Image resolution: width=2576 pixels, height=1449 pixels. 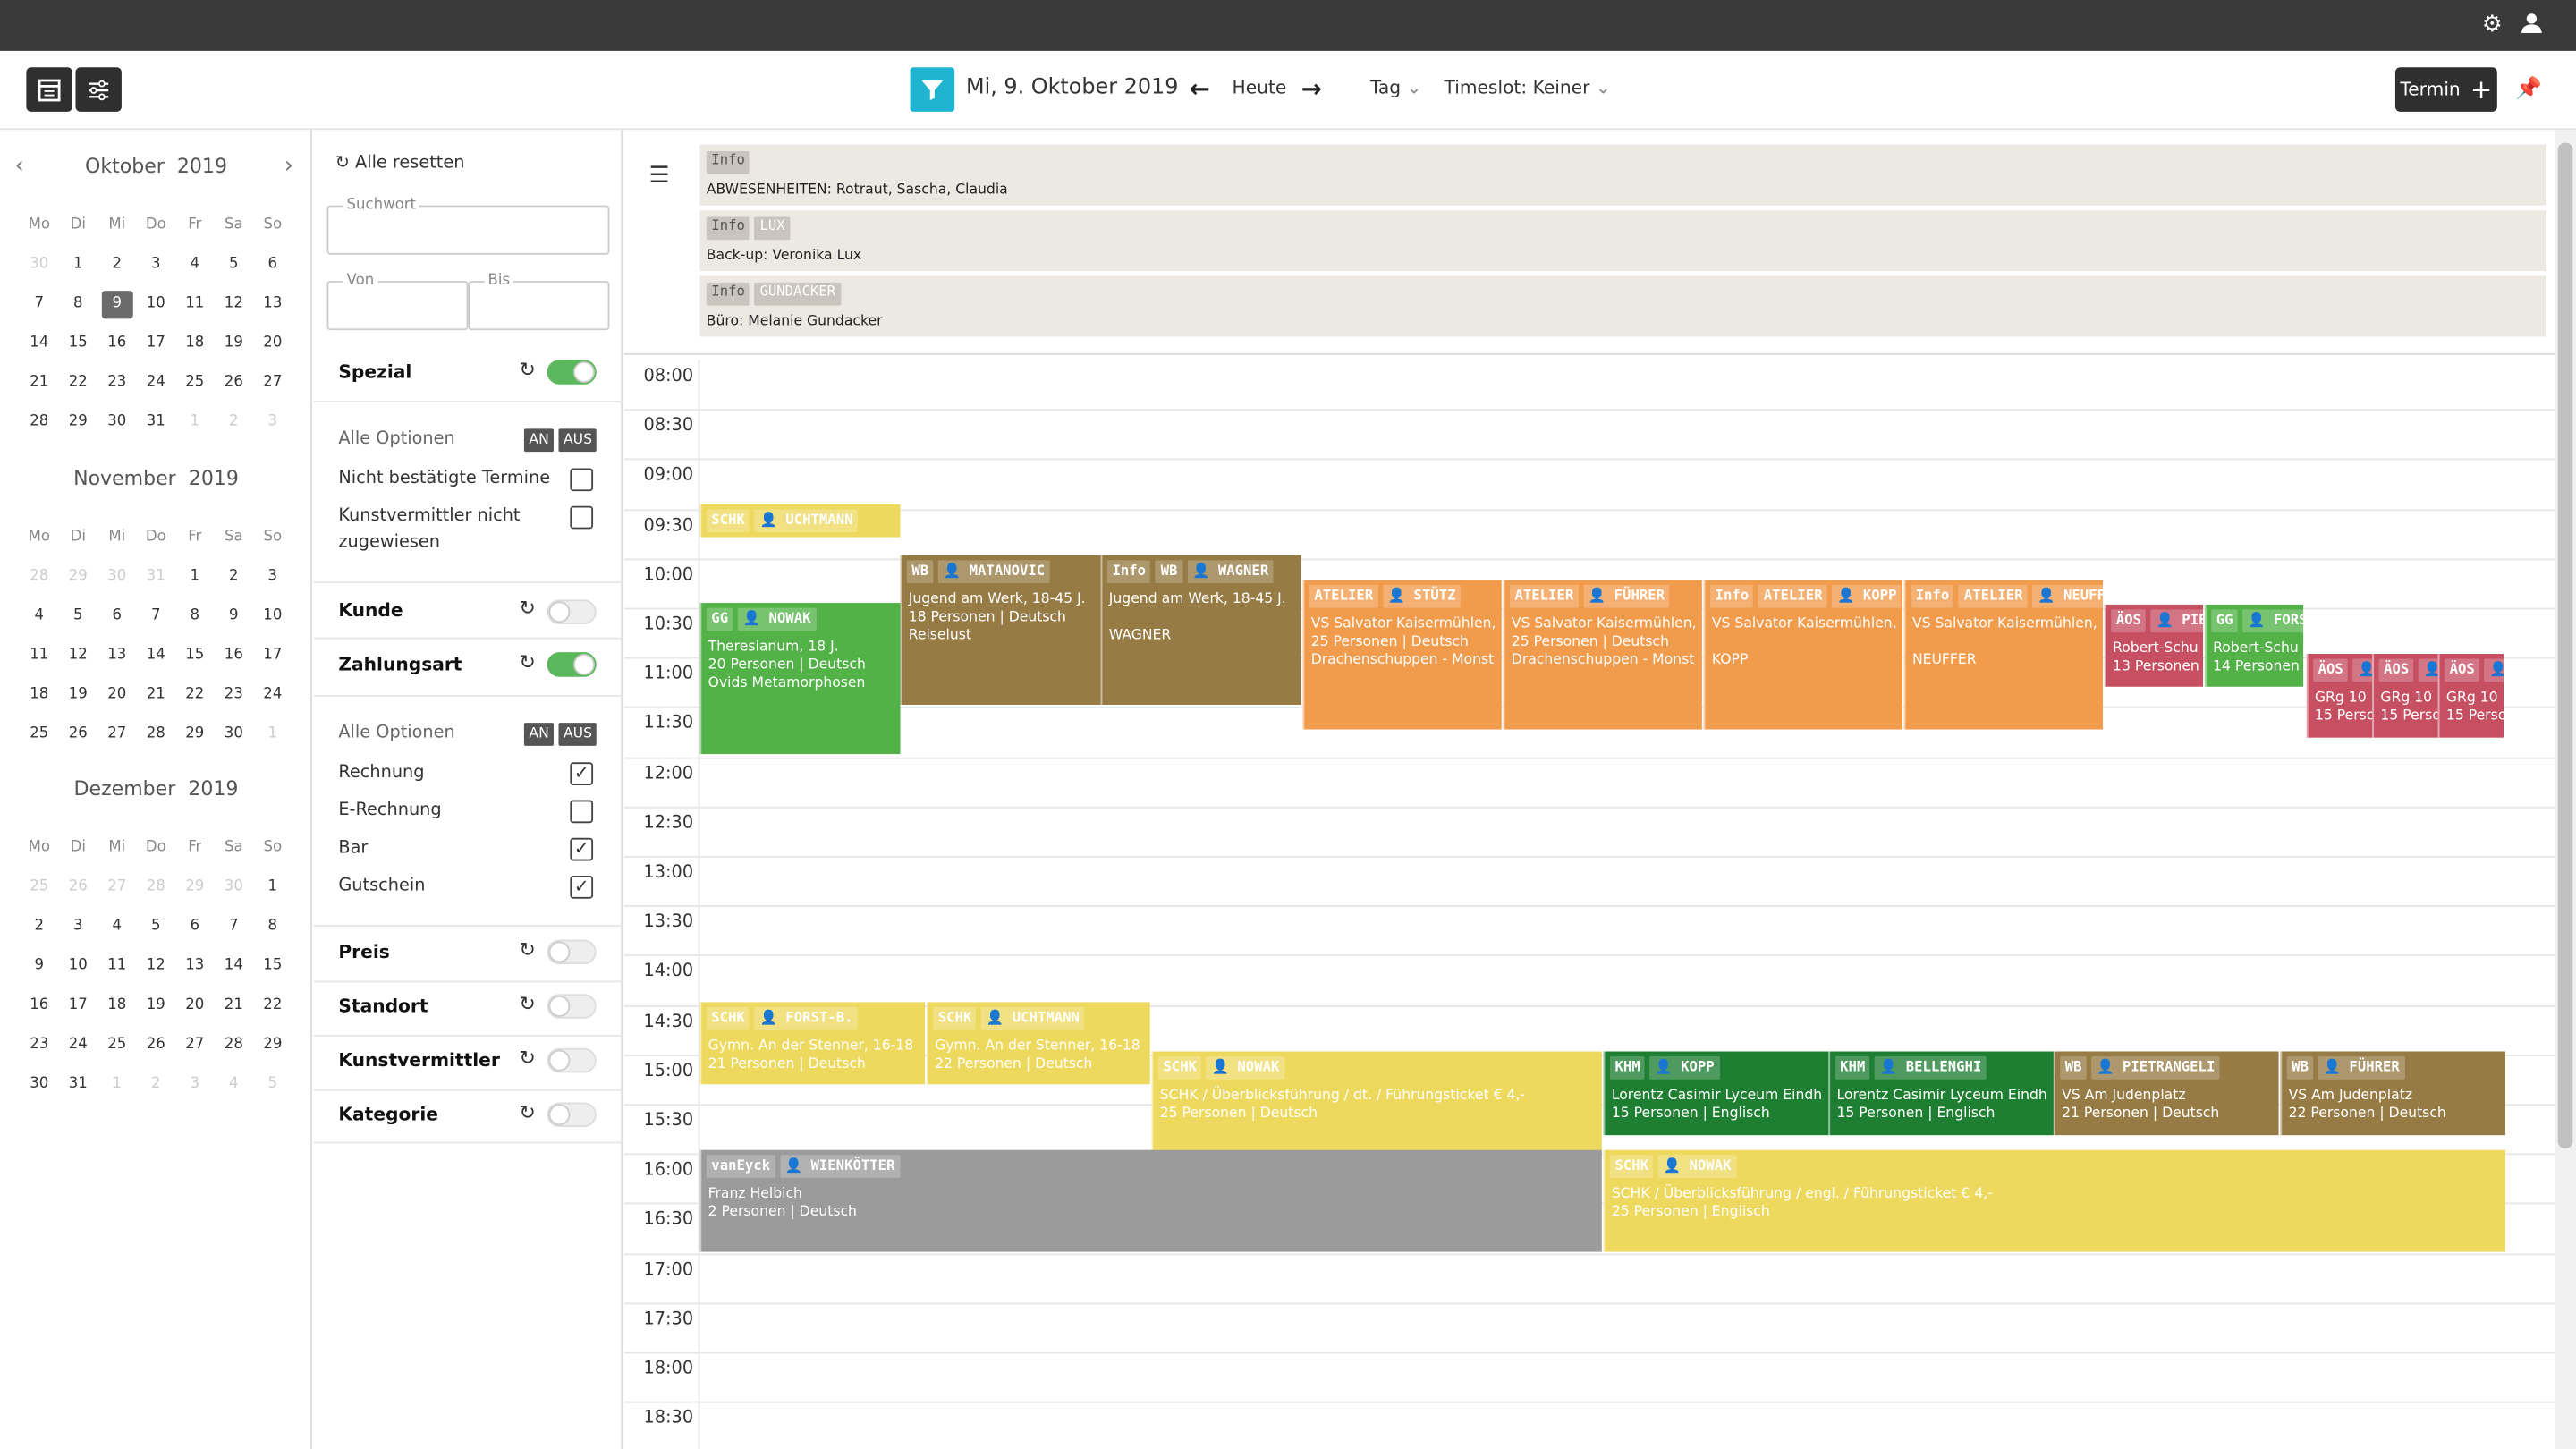 What do you see at coordinates (234, 656) in the screenshot?
I see `calendar-day: 16` at bounding box center [234, 656].